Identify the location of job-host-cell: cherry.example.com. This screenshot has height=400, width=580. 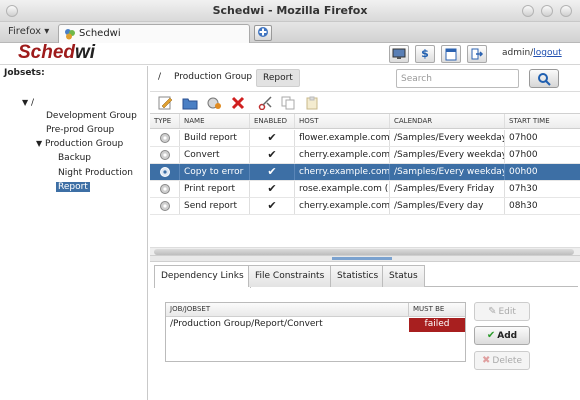
(342, 172).